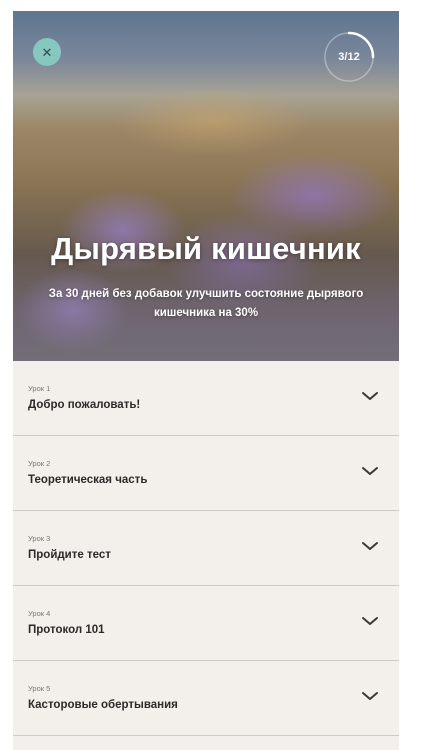  What do you see at coordinates (84, 405) in the screenshot?
I see `lesson-title: Добро пожаловать!` at bounding box center [84, 405].